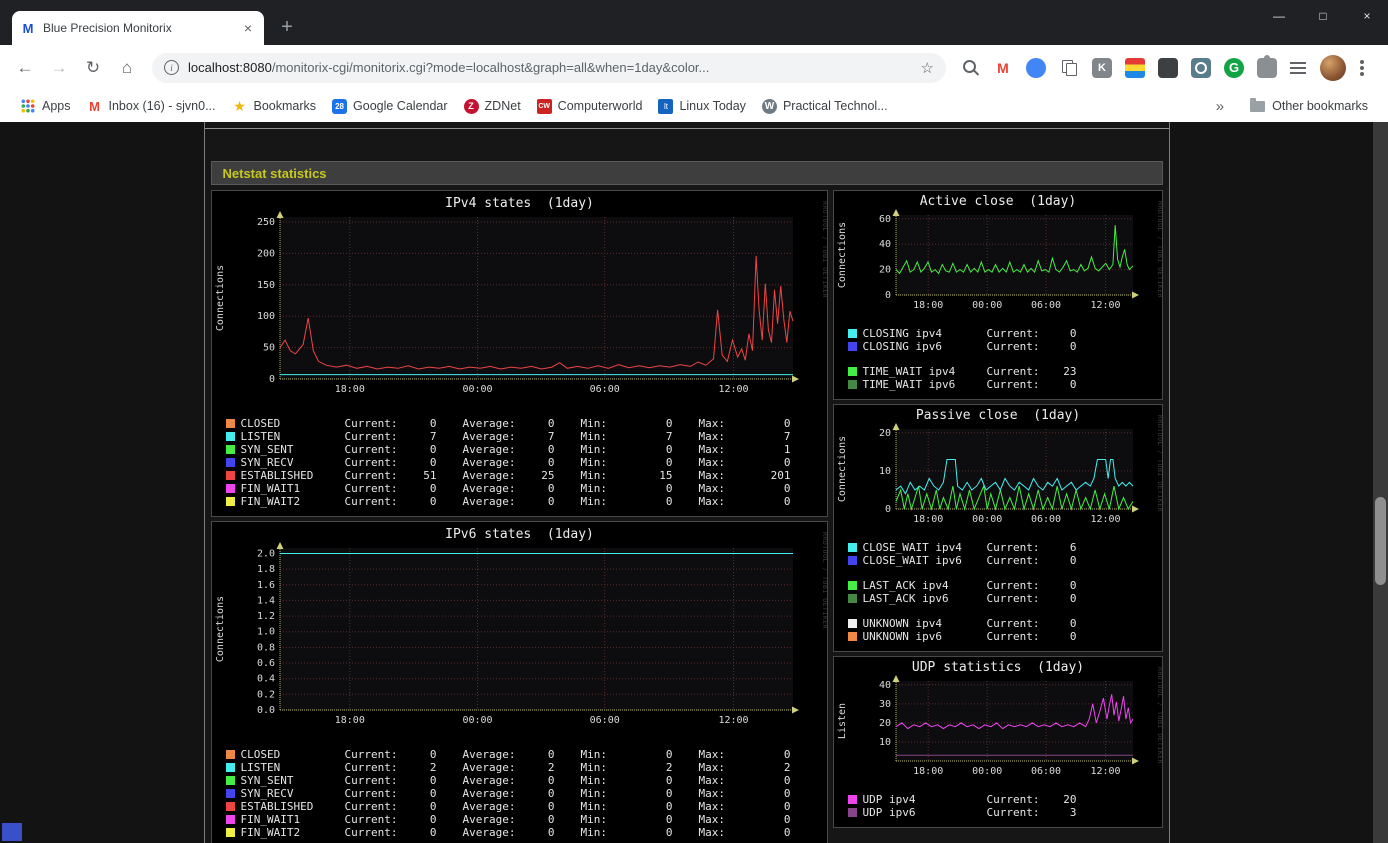 The width and height of the screenshot is (1388, 843). Describe the element at coordinates (1305, 106) in the screenshot. I see `other-bookmarks-button: Other bookmarks` at that location.